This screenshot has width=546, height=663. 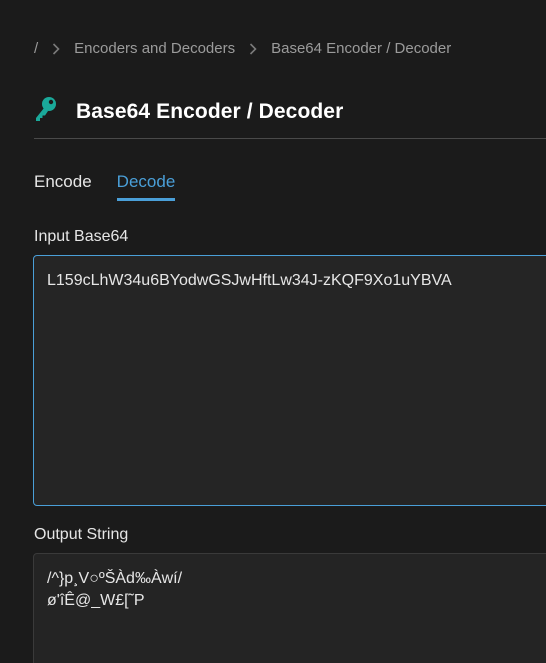 What do you see at coordinates (63, 186) in the screenshot?
I see `tab-encode: Encode` at bounding box center [63, 186].